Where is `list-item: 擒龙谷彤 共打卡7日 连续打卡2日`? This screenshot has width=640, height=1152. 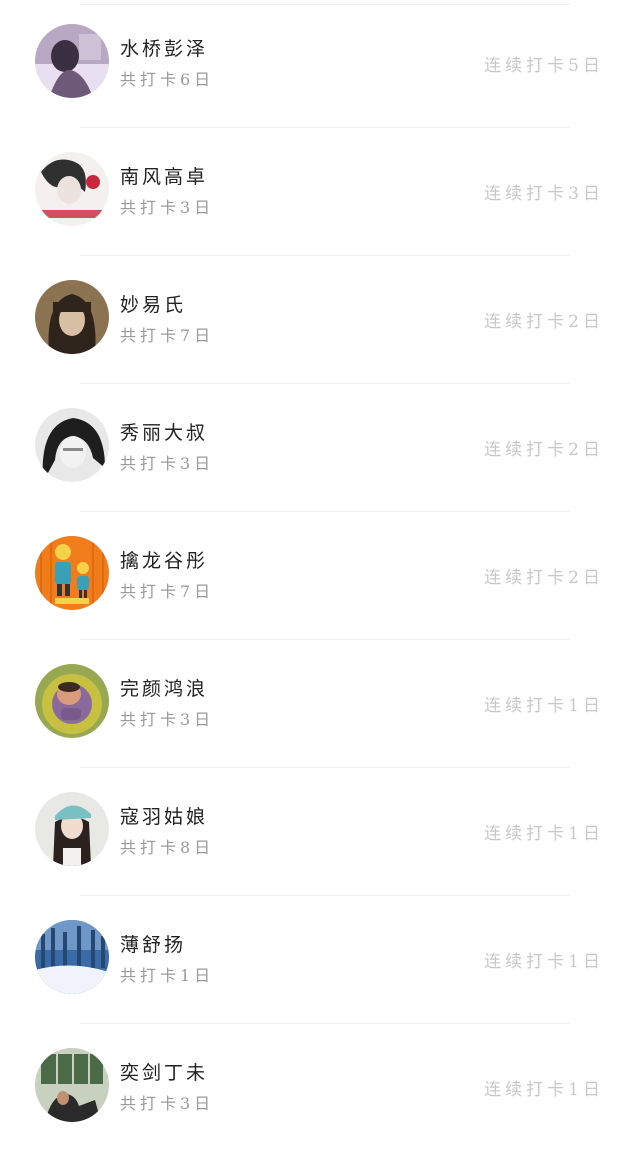 list-item: 擒龙谷彤 共打卡7日 连续打卡2日 is located at coordinates (320, 576).